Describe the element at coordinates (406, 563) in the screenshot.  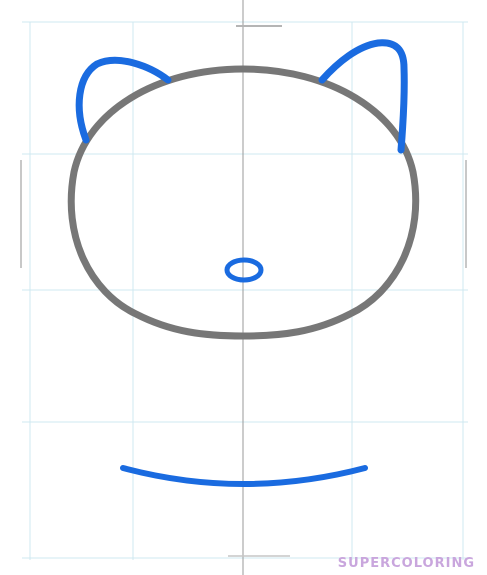
I see `watermark-logo: SUPERCOLORING` at that location.